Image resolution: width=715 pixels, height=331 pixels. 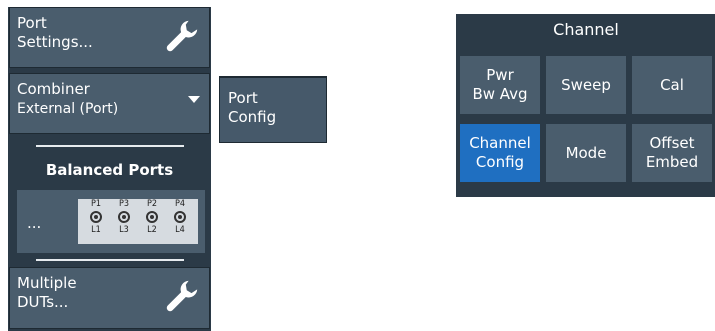 What do you see at coordinates (586, 85) in the screenshot?
I see `sweep-button: Sweep` at bounding box center [586, 85].